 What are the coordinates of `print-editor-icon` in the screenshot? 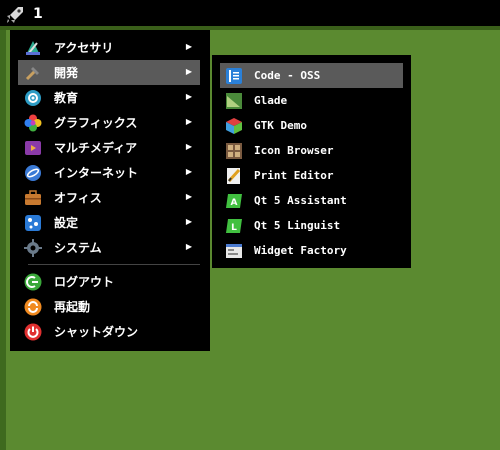 It's located at (234, 176).